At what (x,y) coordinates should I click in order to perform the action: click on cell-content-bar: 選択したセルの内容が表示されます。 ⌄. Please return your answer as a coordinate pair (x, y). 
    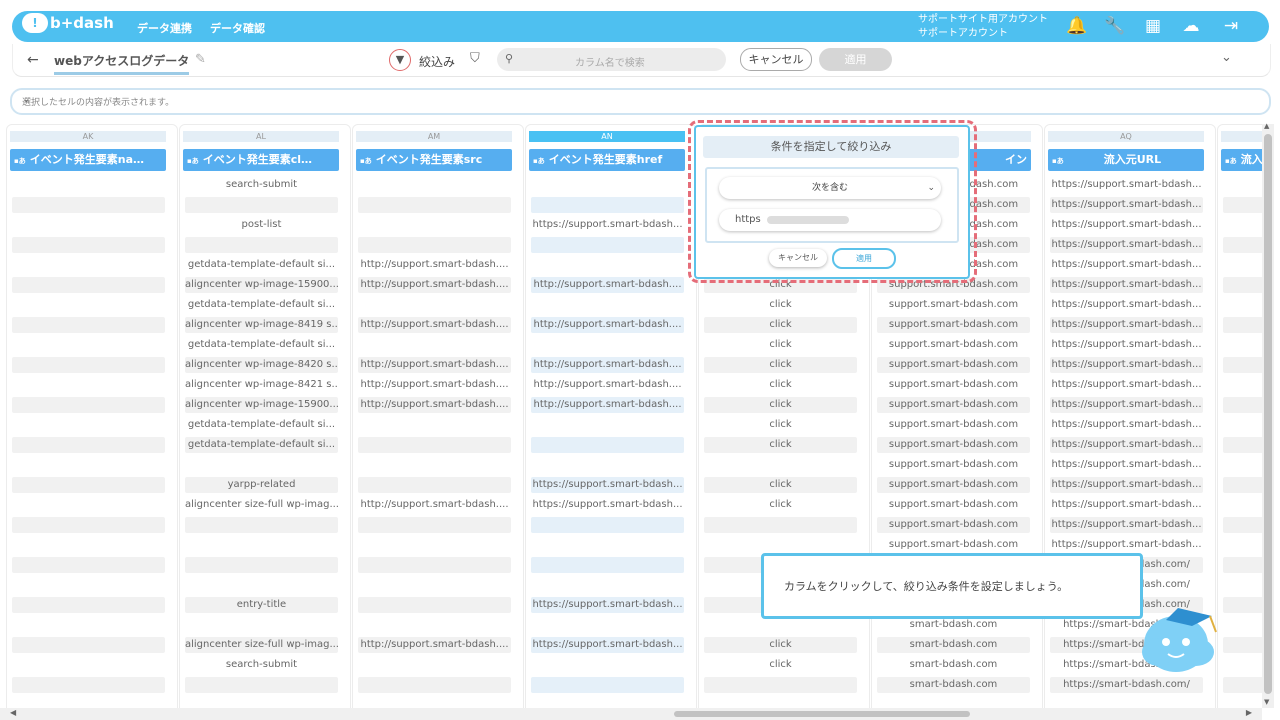
    Looking at the image, I should click on (640, 101).